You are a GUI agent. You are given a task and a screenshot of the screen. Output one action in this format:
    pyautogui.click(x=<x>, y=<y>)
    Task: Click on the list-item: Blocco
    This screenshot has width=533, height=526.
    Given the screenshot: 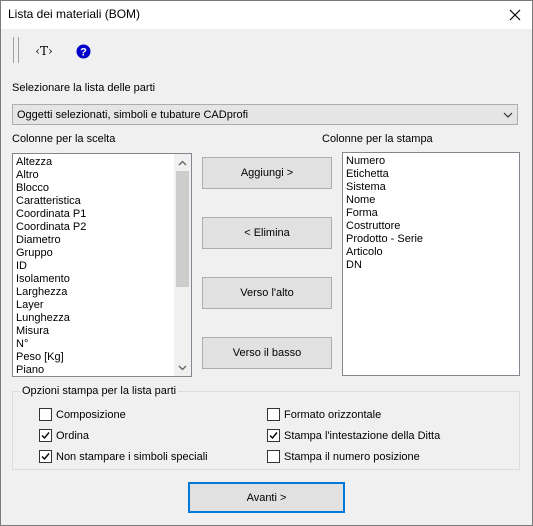 What is the action you would take?
    pyautogui.click(x=102, y=188)
    